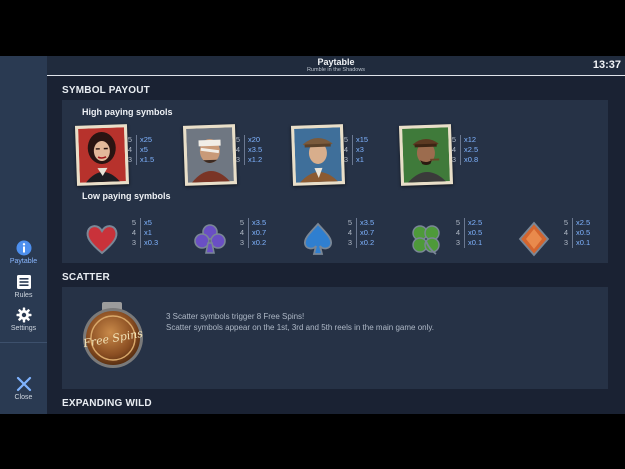 The height and width of the screenshot is (469, 625). I want to click on high-symbol-woman: 5 x25 4 x5 3 x1.5, so click(129, 155).